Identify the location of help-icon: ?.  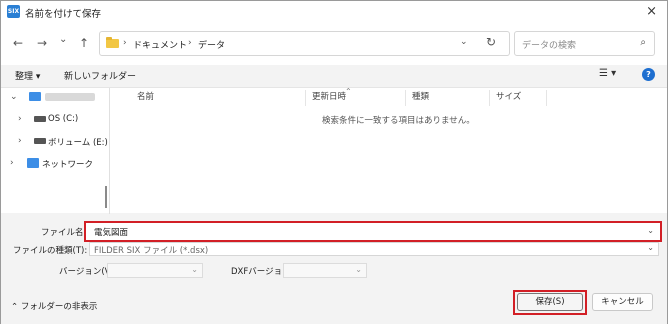
(648, 74).